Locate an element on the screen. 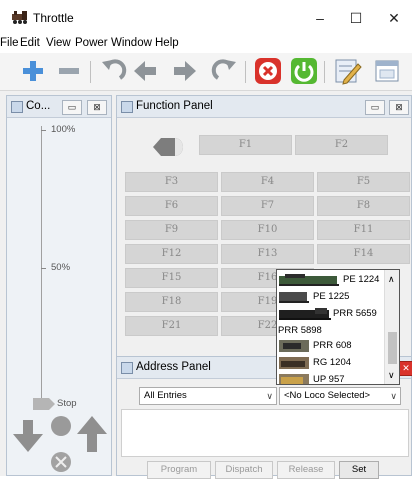 The image size is (412, 479). function-button-f18: F18 is located at coordinates (171, 302).